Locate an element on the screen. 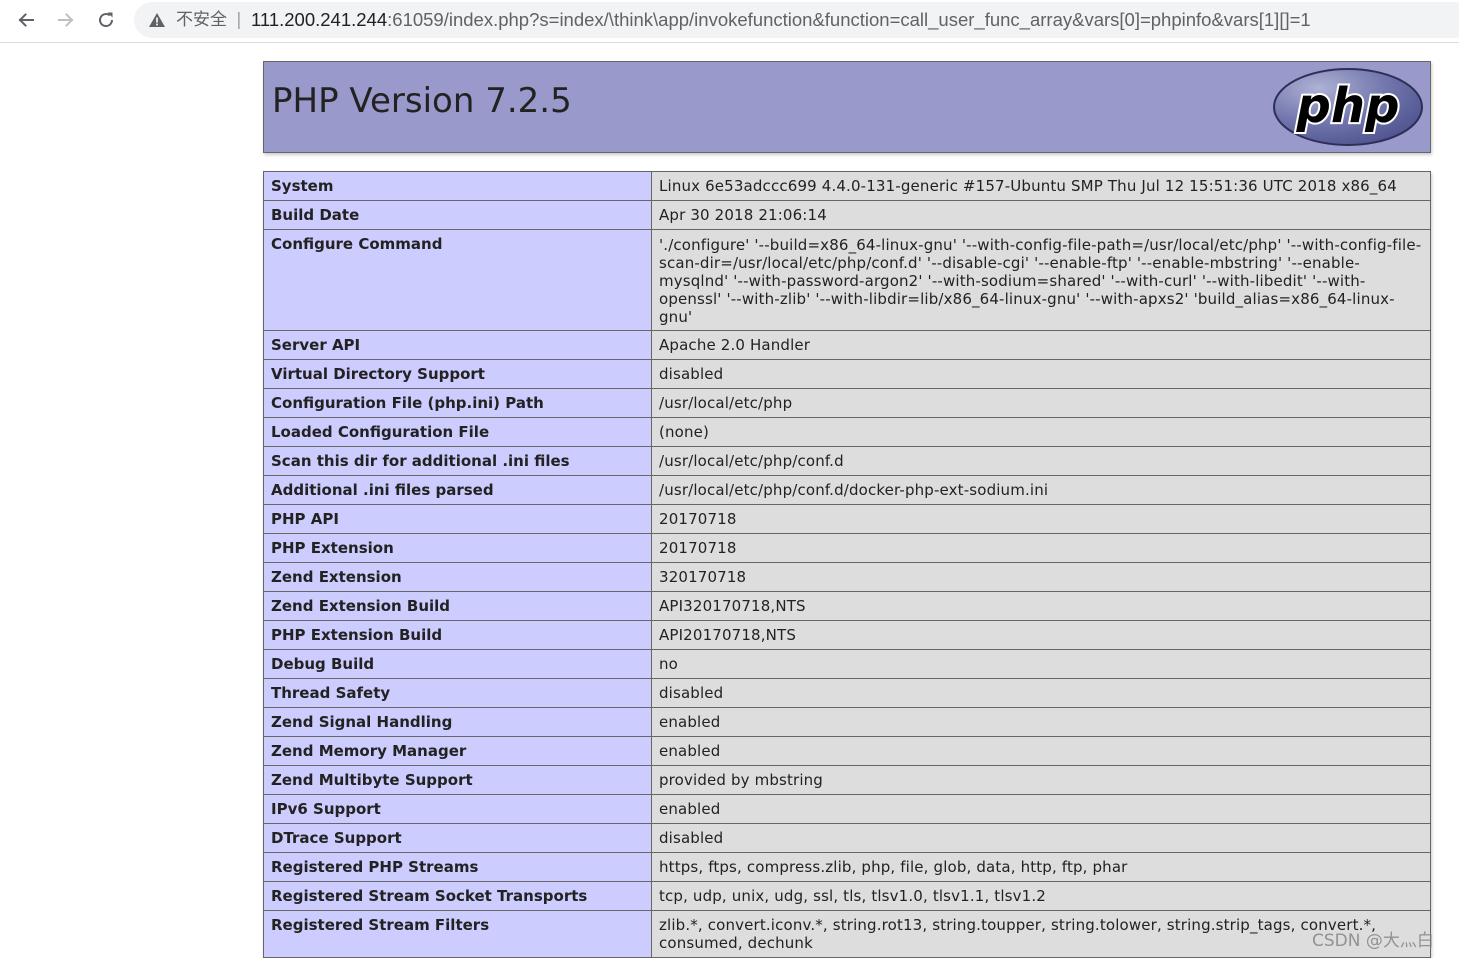 The height and width of the screenshot is (958, 1459). php-logo: php php is located at coordinates (1348, 107).